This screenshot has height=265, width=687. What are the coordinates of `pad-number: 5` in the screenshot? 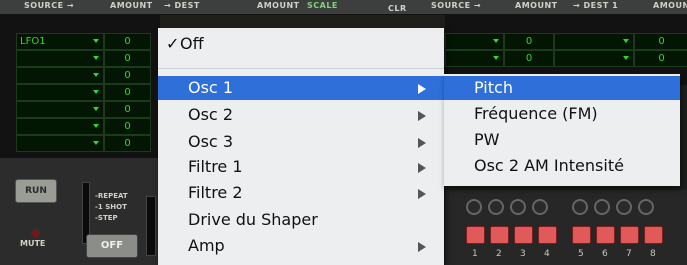 It's located at (581, 254).